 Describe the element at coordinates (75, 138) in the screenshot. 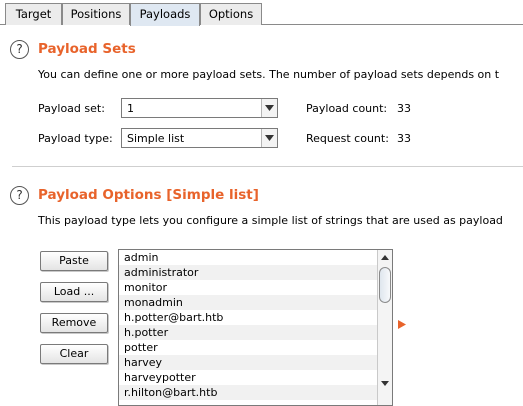

I see `payload-type-label: Payload type:` at that location.